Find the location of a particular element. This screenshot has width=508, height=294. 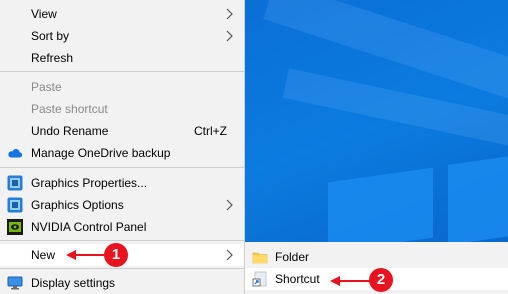

annotation-step-1-badge: 1 is located at coordinates (116, 255).